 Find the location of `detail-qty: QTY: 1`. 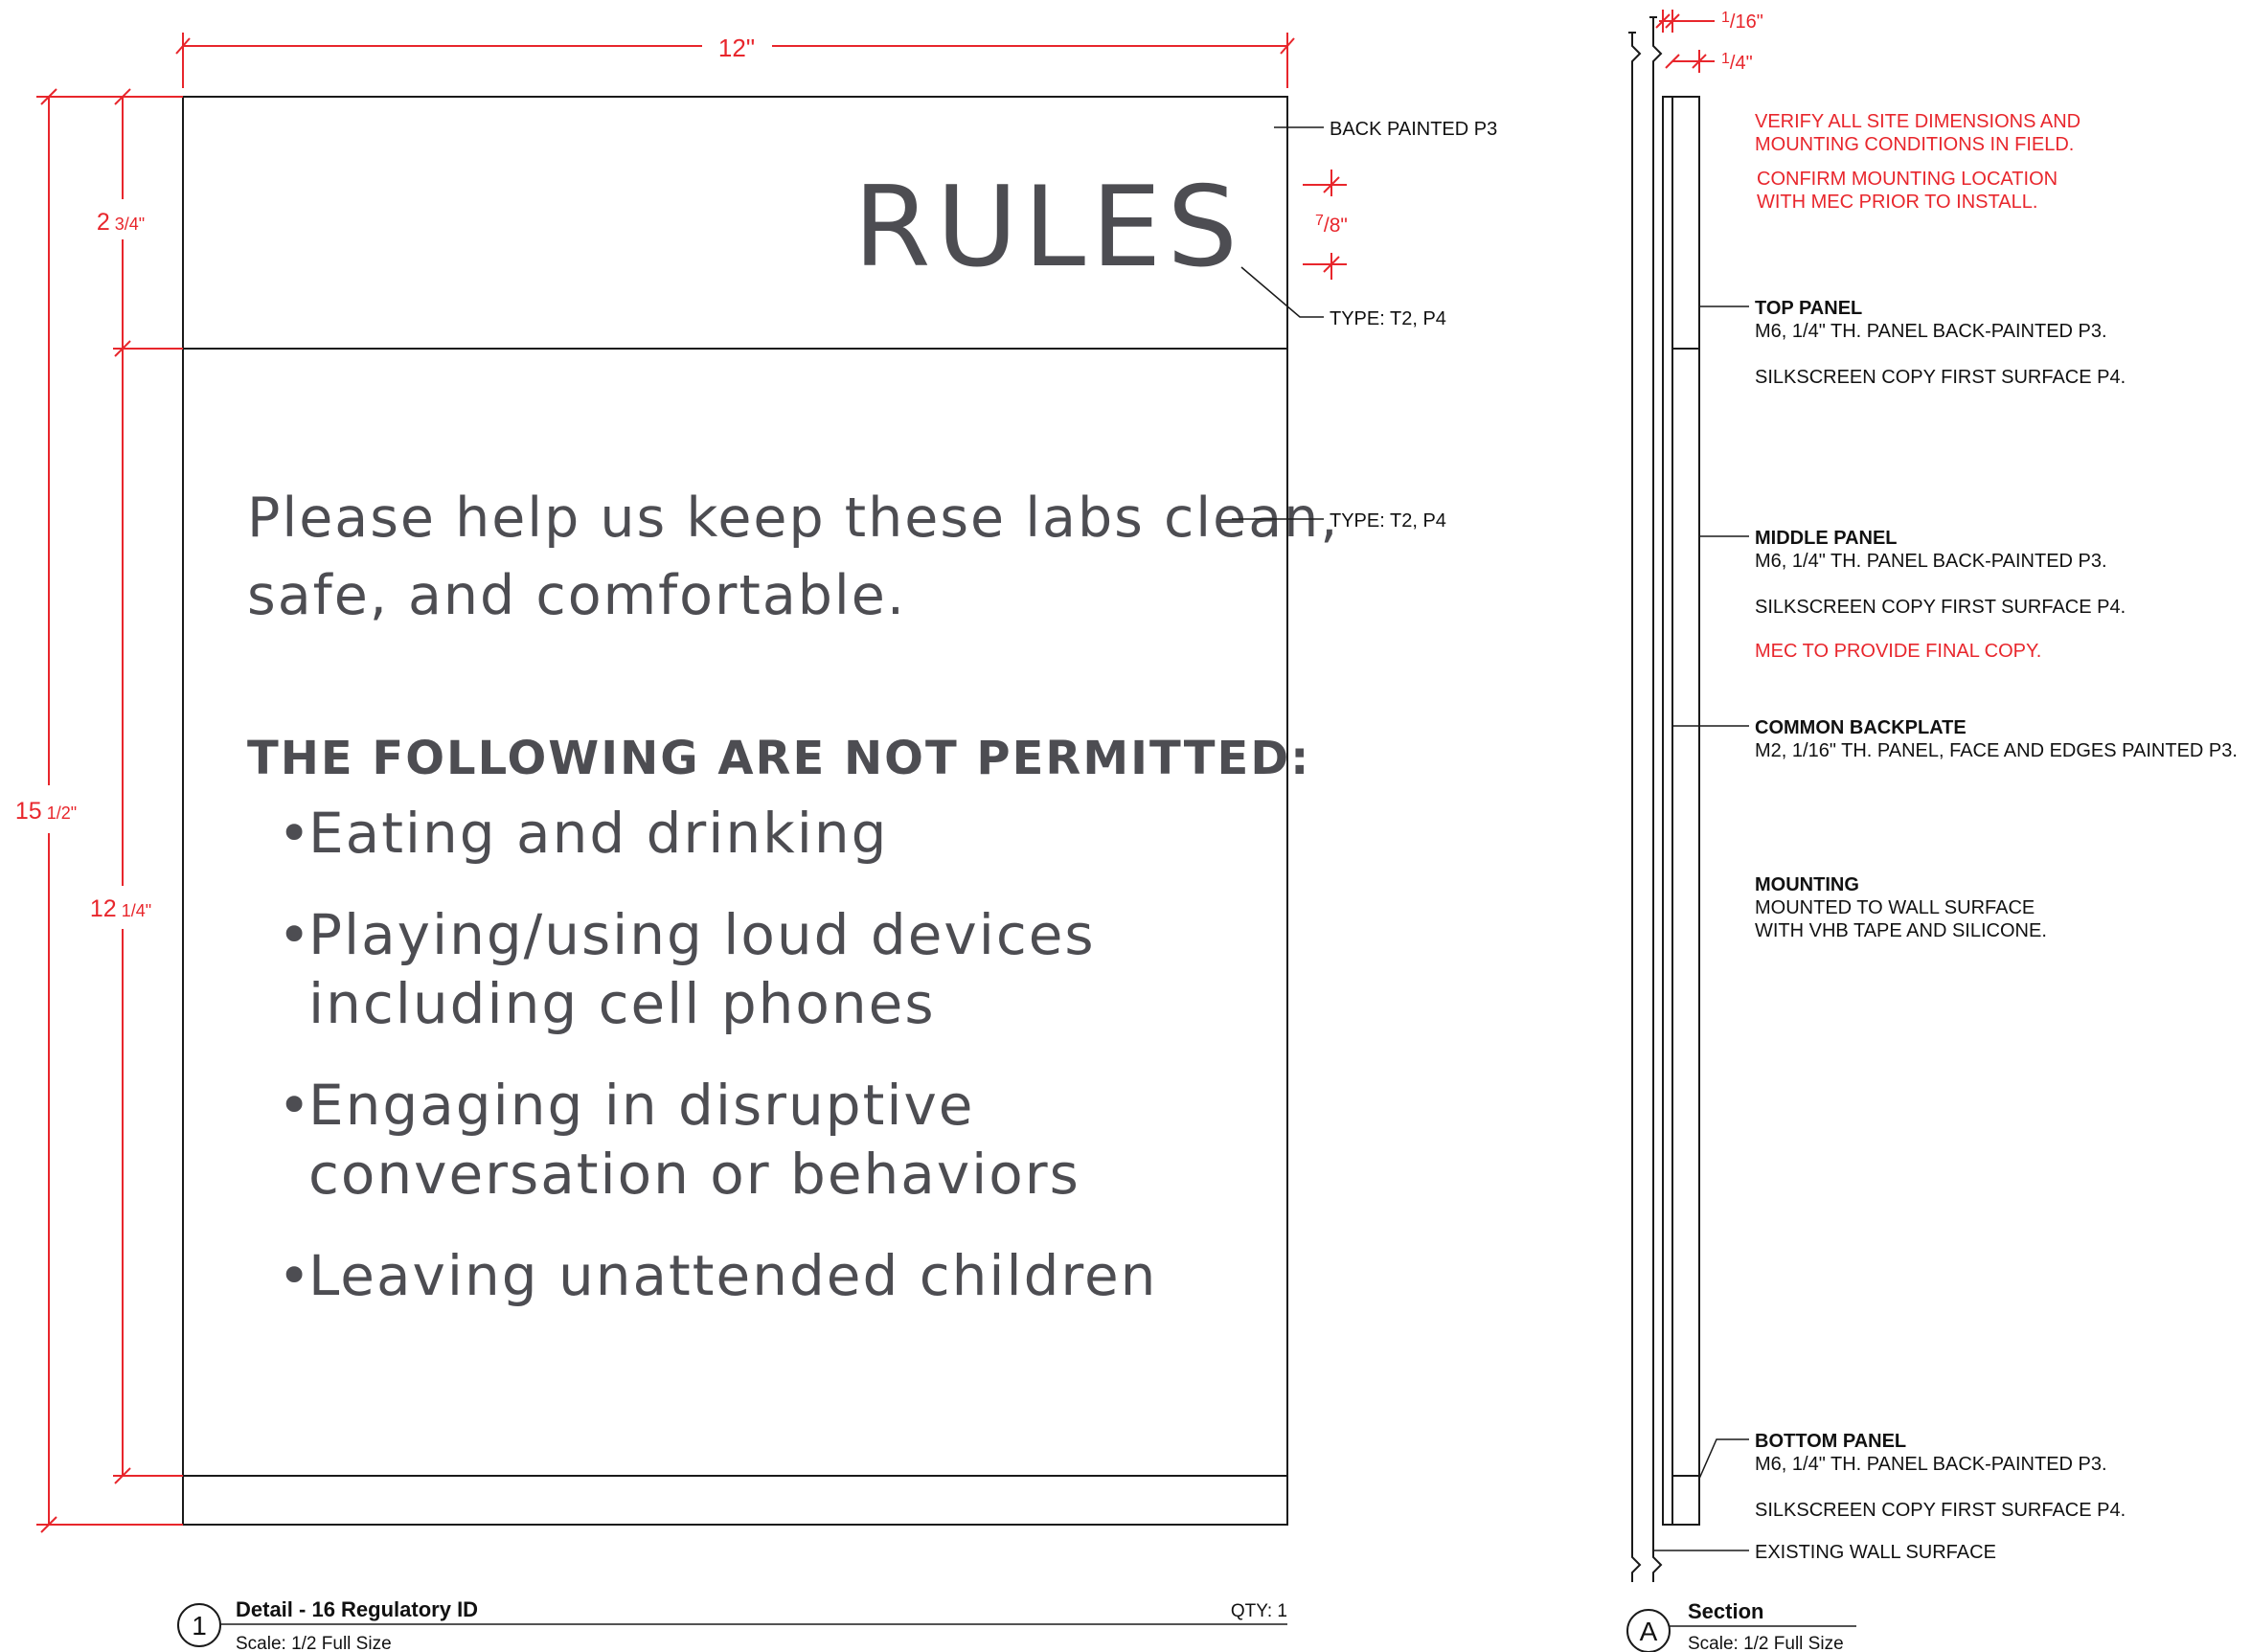

detail-qty: QTY: 1 is located at coordinates (1259, 1611).